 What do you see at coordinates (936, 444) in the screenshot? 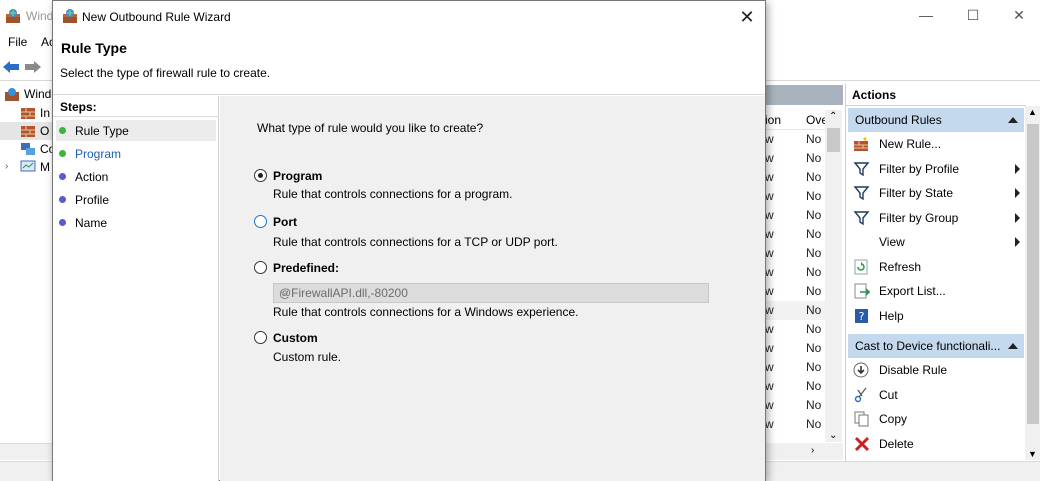
I see `action-item: Delete` at bounding box center [936, 444].